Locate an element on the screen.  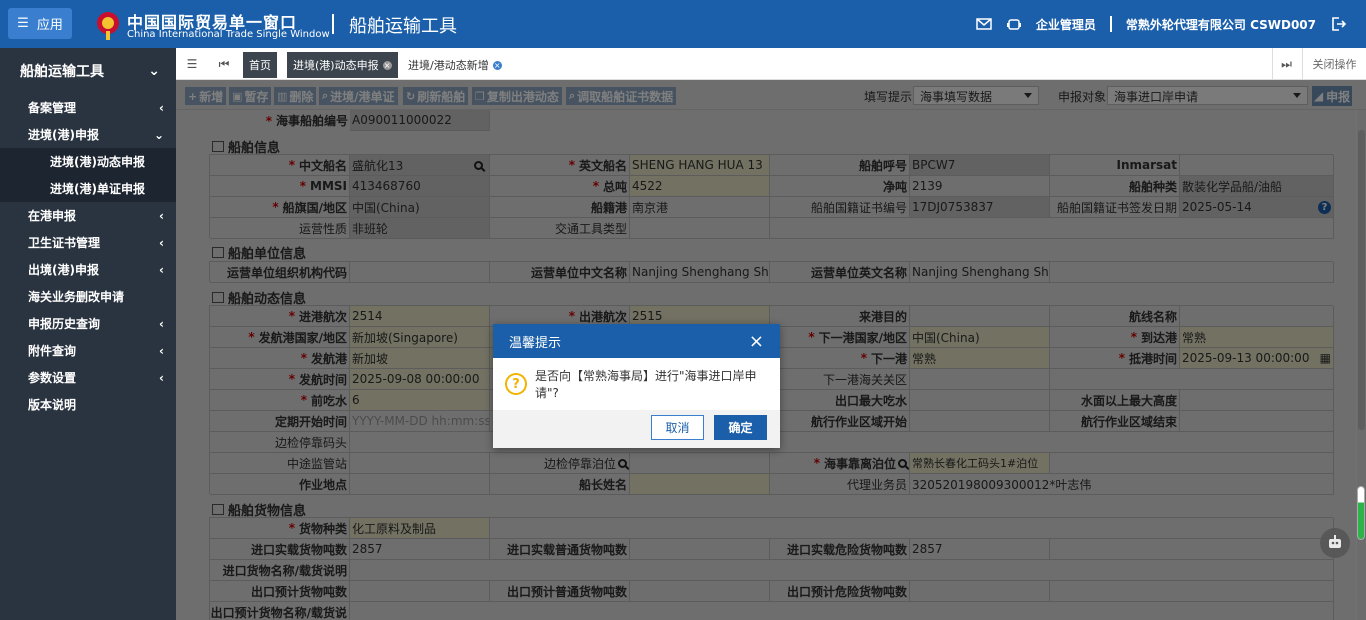
sidebar-item-settings: 参数设置 ‹ is located at coordinates (88, 377).